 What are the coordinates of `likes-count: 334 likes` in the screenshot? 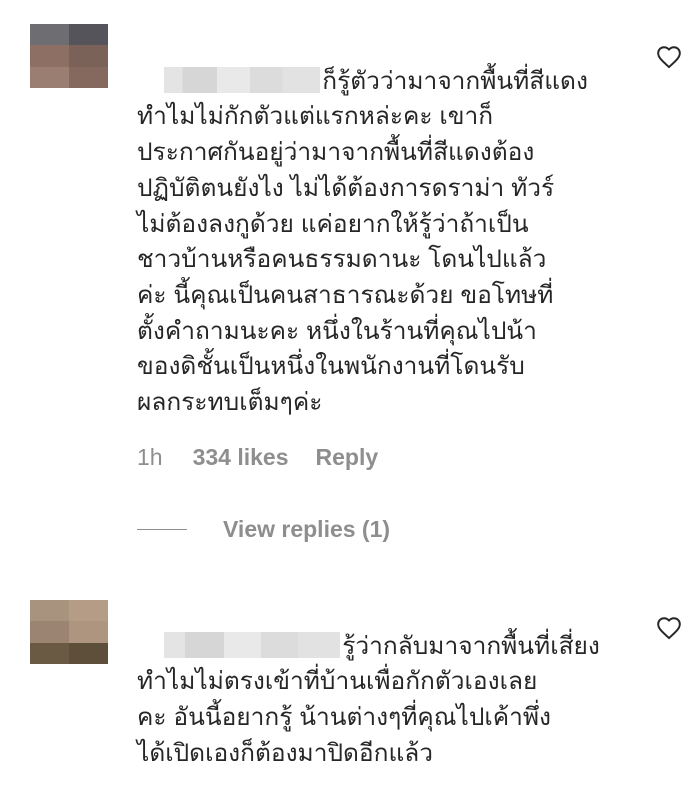 It's located at (241, 457).